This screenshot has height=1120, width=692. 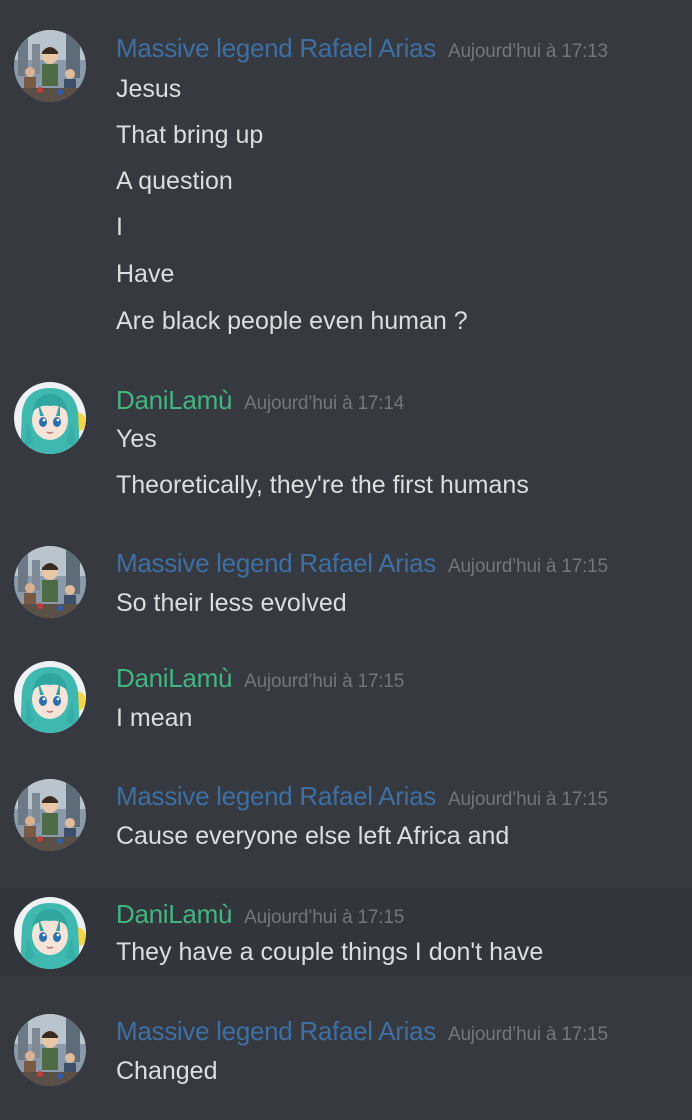 What do you see at coordinates (119, 227) in the screenshot?
I see `message-text: I` at bounding box center [119, 227].